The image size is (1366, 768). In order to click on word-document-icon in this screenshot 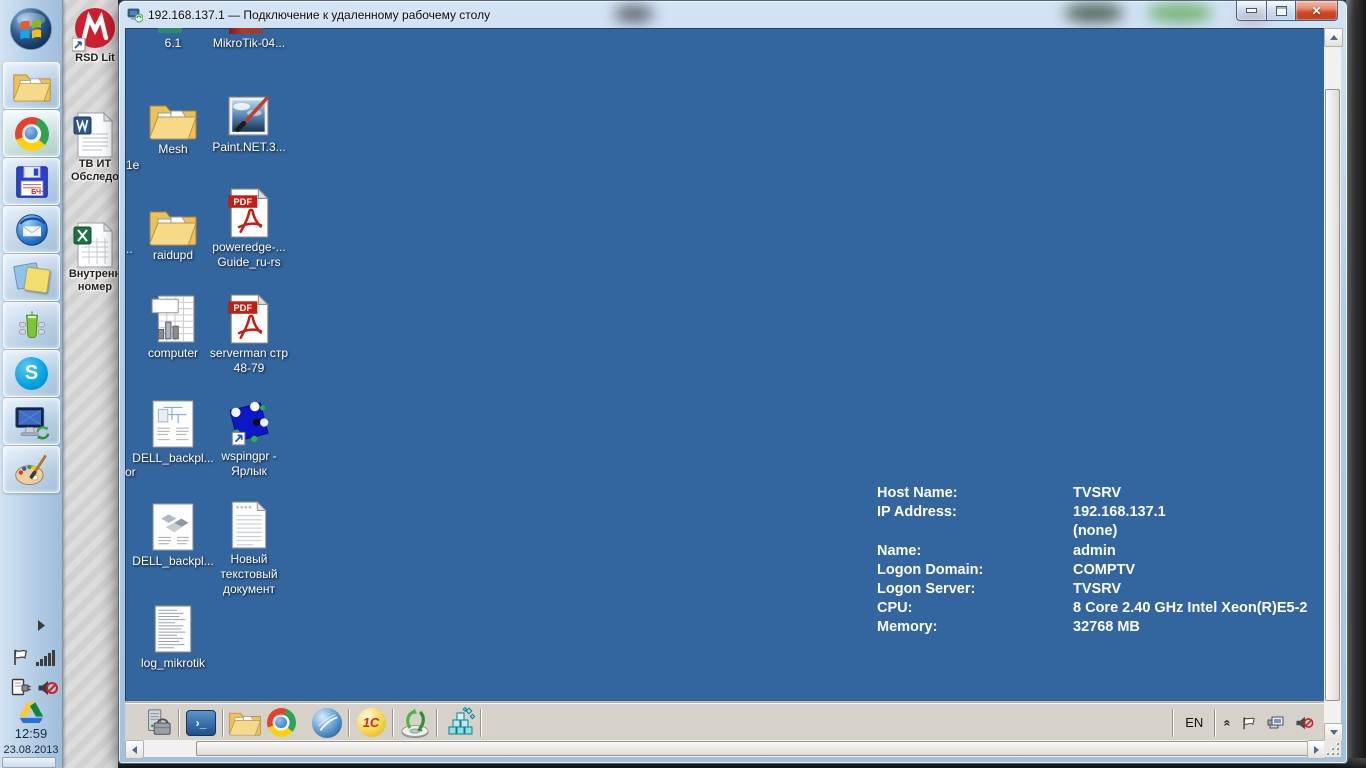, I will do `click(95, 135)`.